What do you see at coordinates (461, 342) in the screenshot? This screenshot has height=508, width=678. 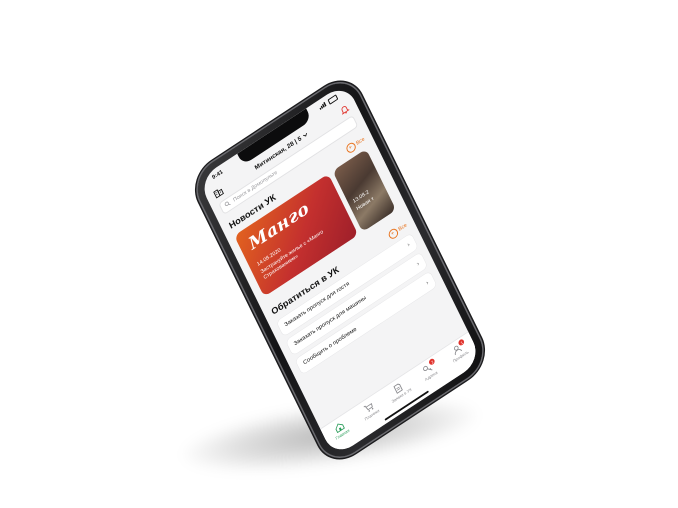 I see `notification-badge: 1` at bounding box center [461, 342].